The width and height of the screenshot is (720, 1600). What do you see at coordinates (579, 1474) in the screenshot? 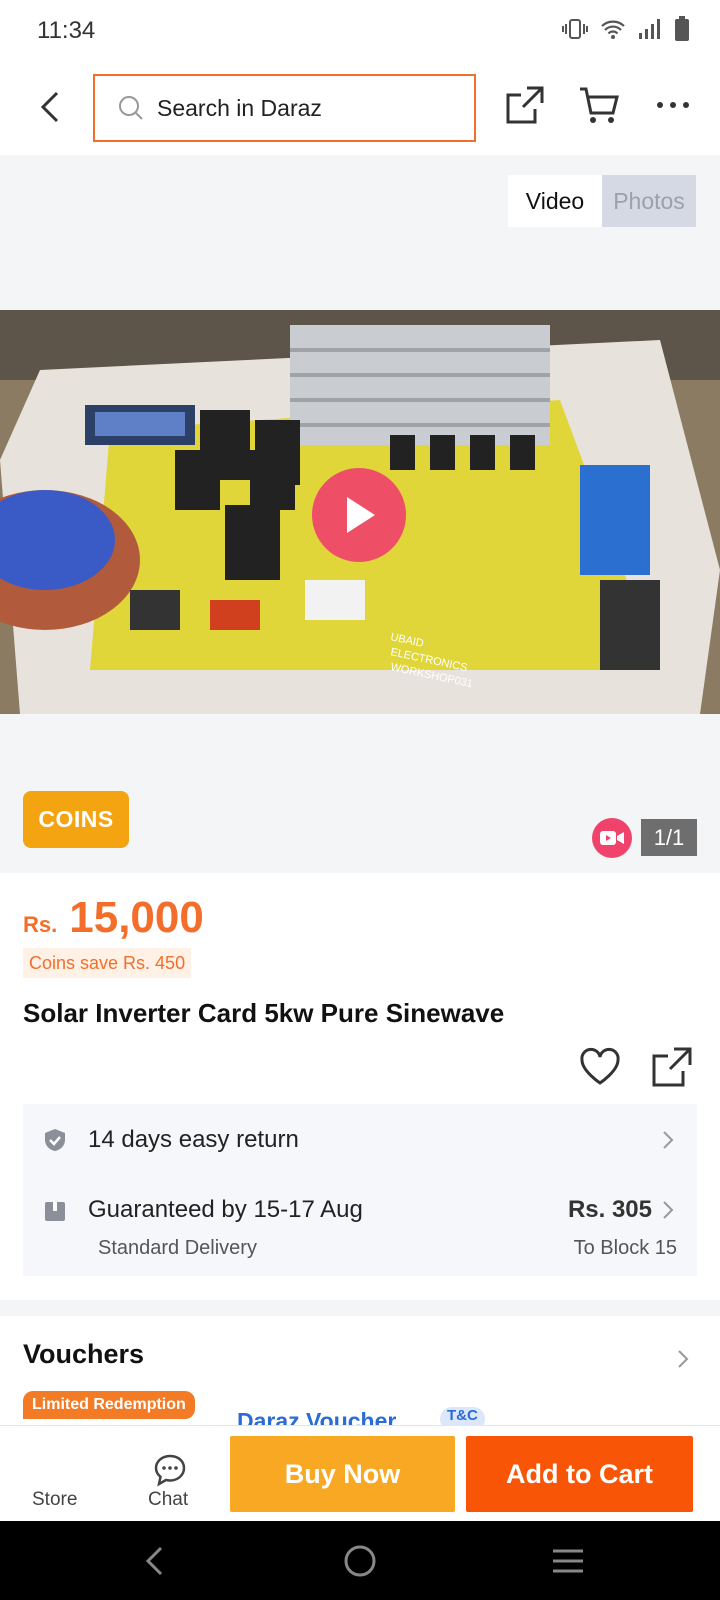
I see `add-to-cart-button: Add to Cart` at bounding box center [579, 1474].